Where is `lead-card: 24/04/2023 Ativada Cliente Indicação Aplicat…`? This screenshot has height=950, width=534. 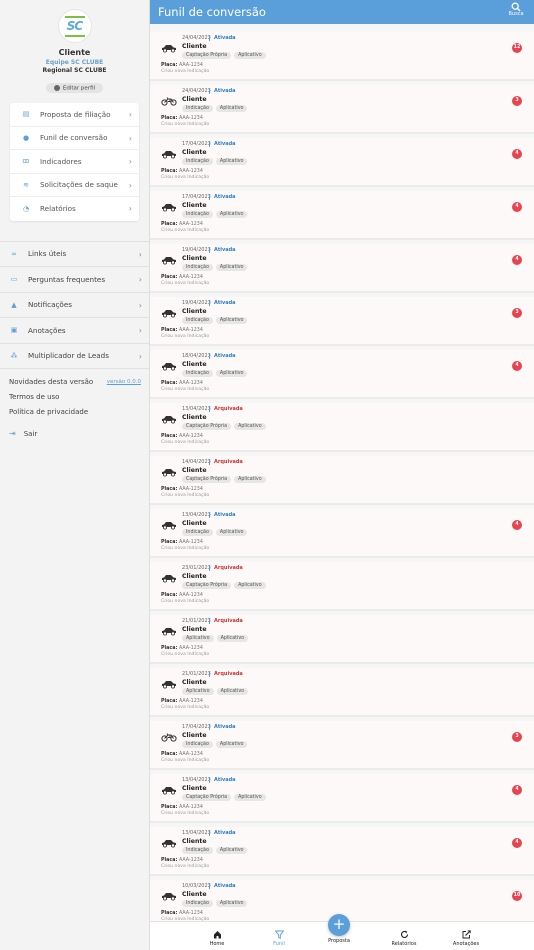
lead-card: 24/04/2023 Ativada Cliente Indicação Aplicat… is located at coordinates (342, 109).